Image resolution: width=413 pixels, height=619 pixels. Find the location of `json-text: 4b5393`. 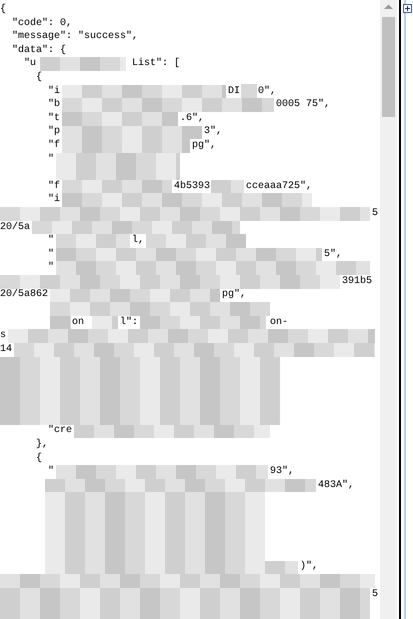

json-text: 4b5393 is located at coordinates (192, 187).